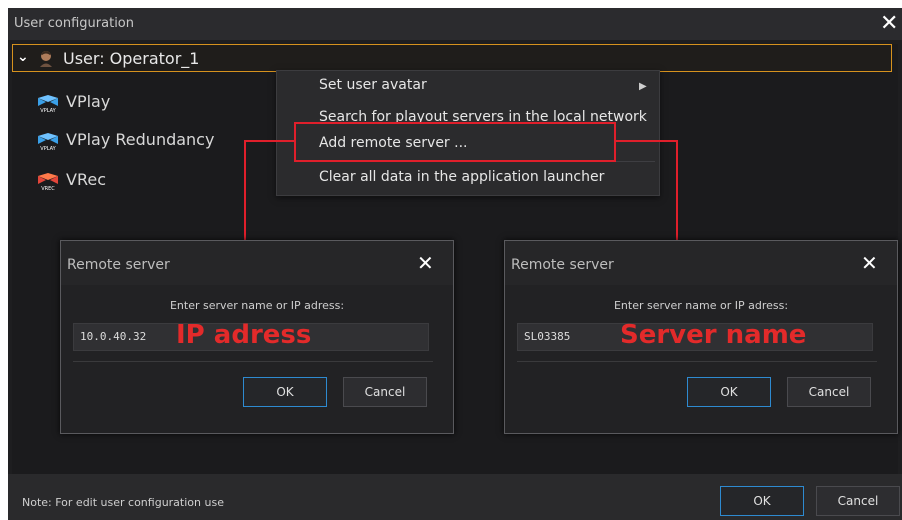  Describe the element at coordinates (373, 85) in the screenshot. I see `menu-item-set-user-avatar: Set user avatar` at that location.